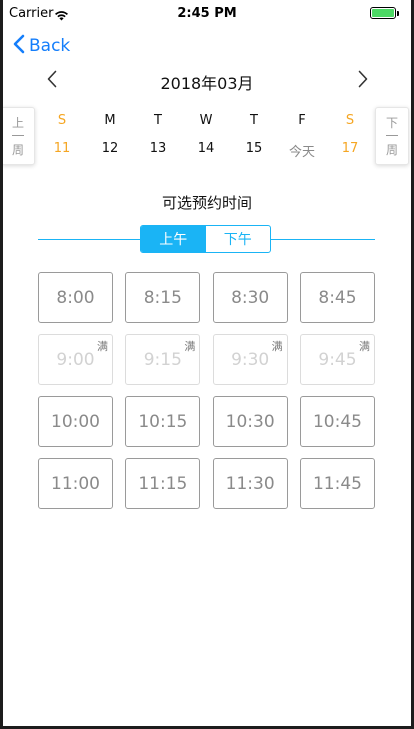  Describe the element at coordinates (254, 148) in the screenshot. I see `day-date: 15` at that location.